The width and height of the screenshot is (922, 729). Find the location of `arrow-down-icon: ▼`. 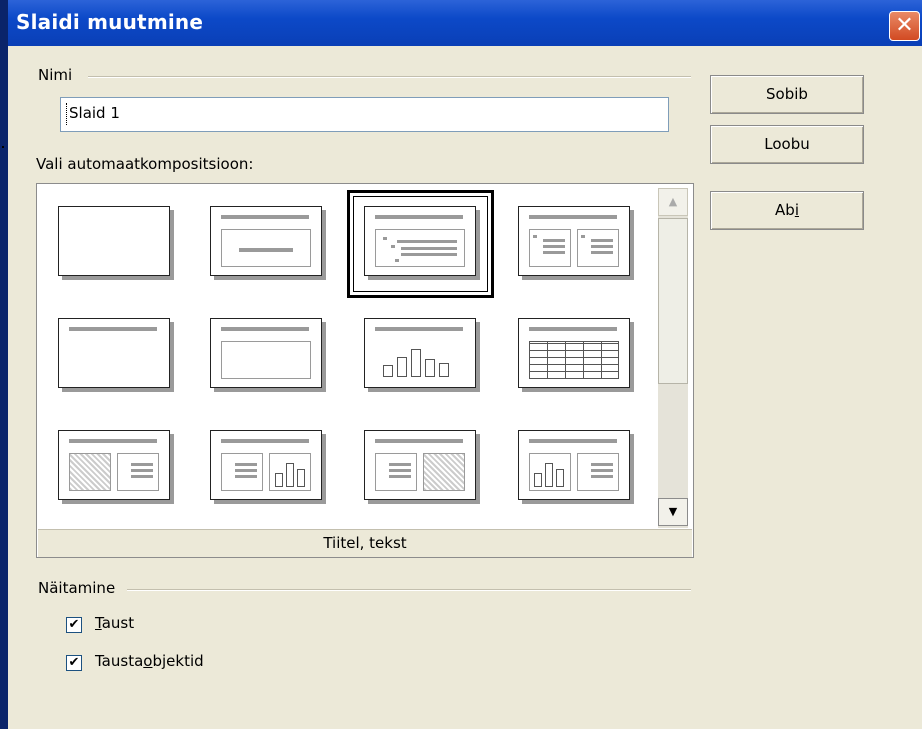

arrow-down-icon: ▼ is located at coordinates (673, 511).